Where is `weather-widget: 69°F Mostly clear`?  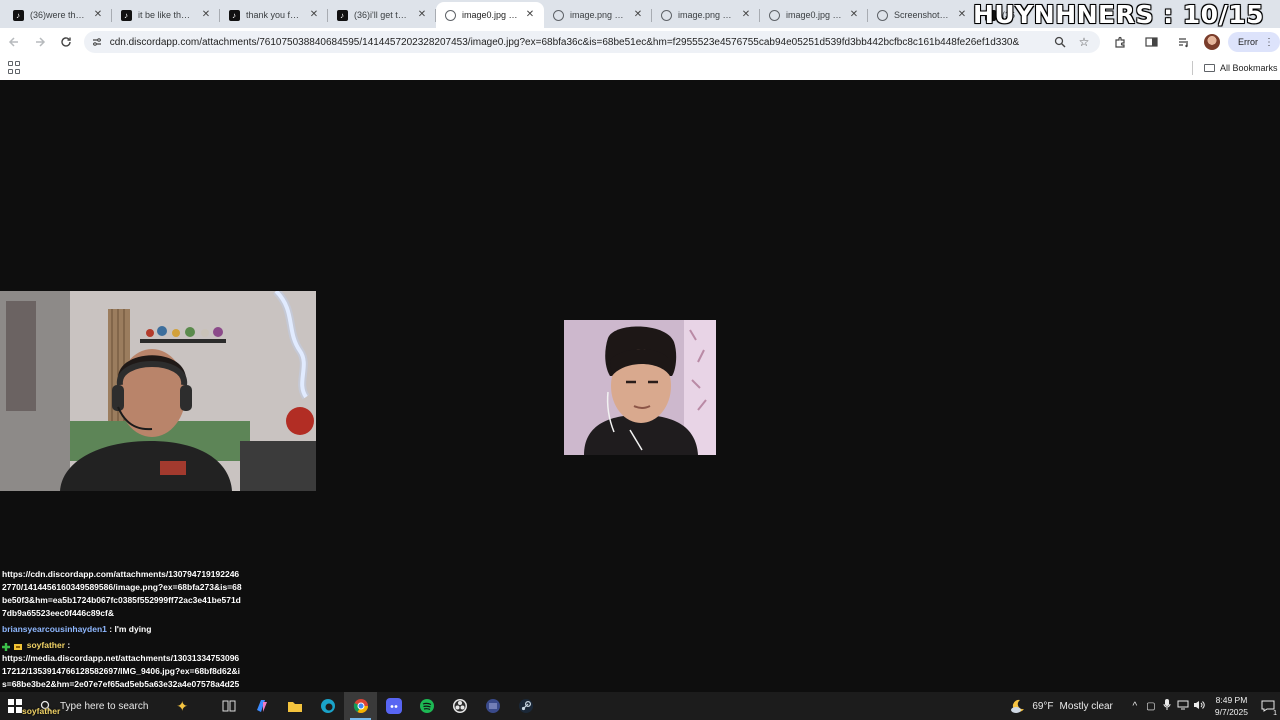 weather-widget: 69°F Mostly clear is located at coordinates (1061, 706).